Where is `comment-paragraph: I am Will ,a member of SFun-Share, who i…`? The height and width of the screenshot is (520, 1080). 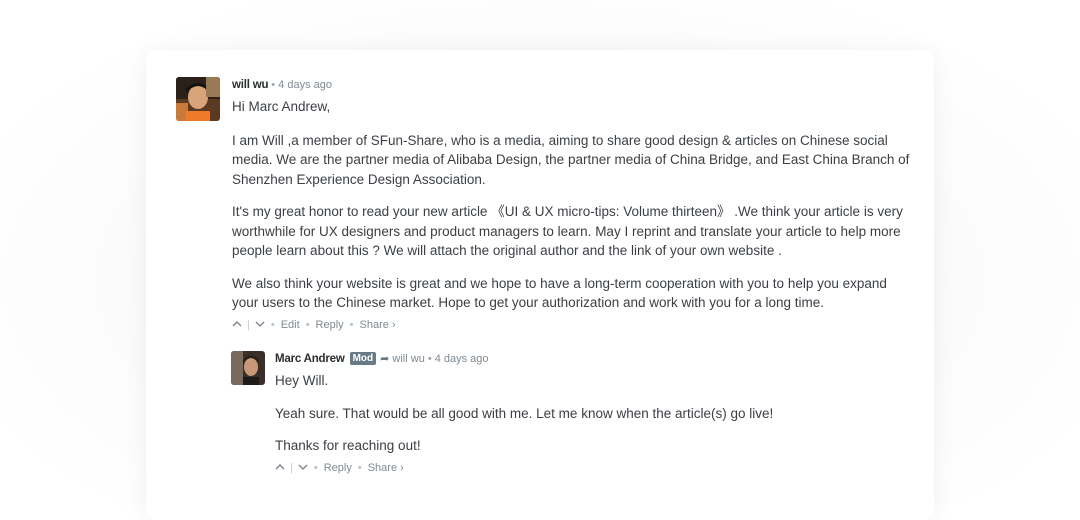
comment-paragraph: I am Will ,a member of SFun-Share, who i… is located at coordinates (571, 159).